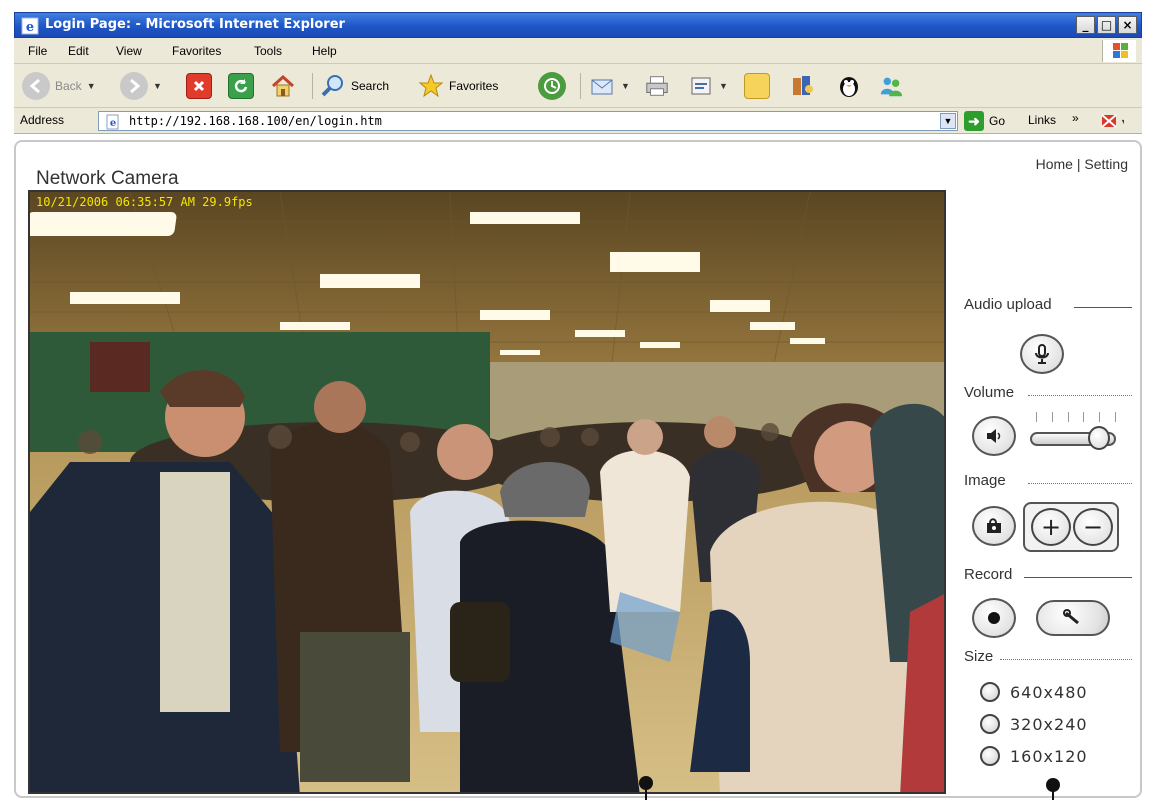  Describe the element at coordinates (1051, 527) in the screenshot. I see `zoom-in-button: +` at that location.